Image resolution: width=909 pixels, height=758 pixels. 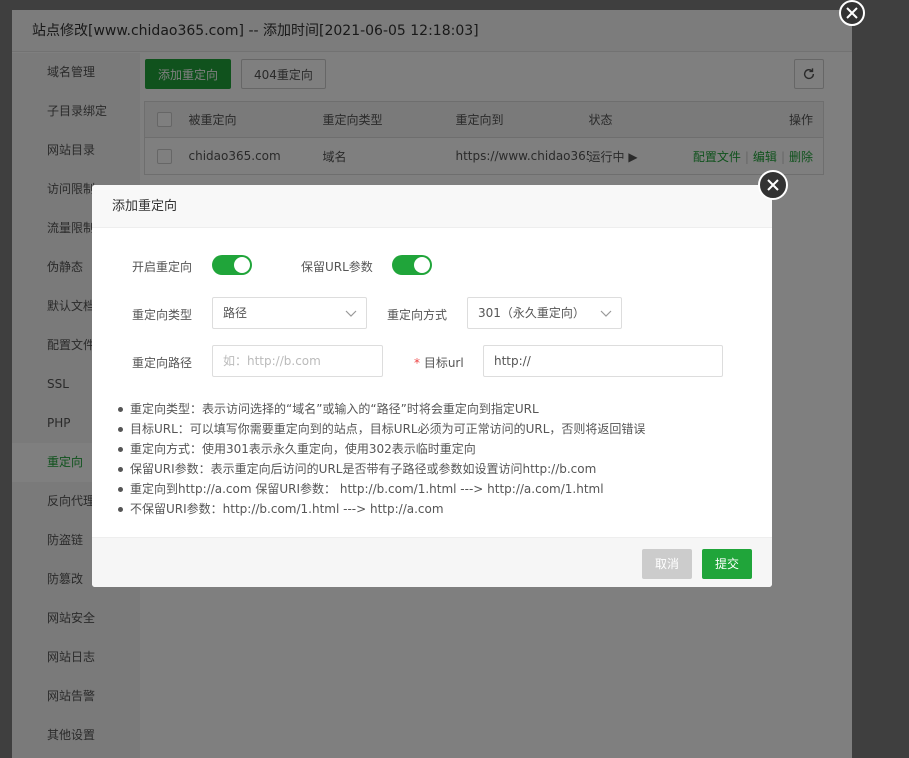 What do you see at coordinates (162, 267) in the screenshot?
I see `enable-redirect-label: 开启重定向` at bounding box center [162, 267].